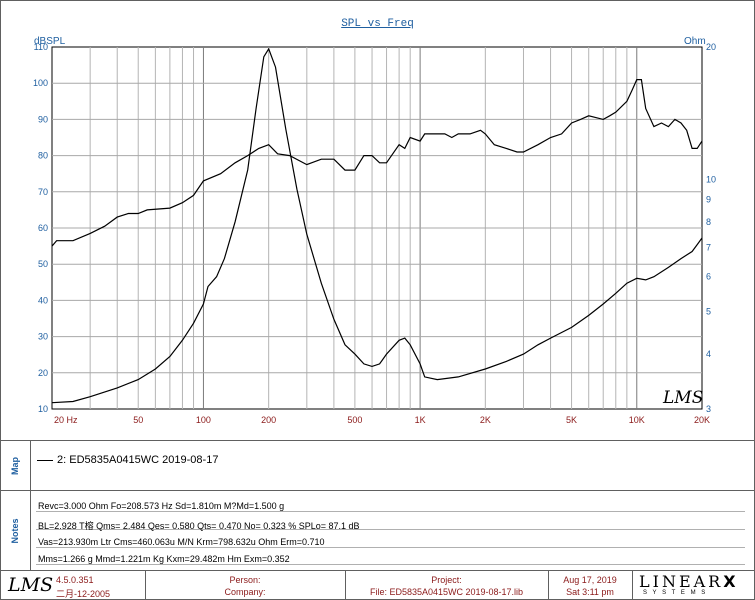 This screenshot has width=755, height=600. I want to click on legend-entry: 2: ED5835A0415WC 2019-08-17, so click(127, 460).